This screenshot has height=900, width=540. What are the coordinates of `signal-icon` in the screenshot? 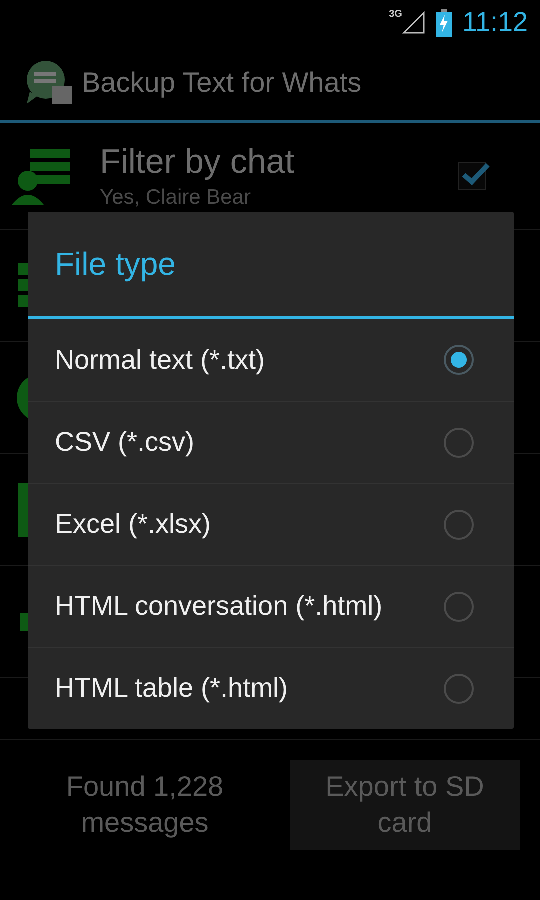 It's located at (414, 22).